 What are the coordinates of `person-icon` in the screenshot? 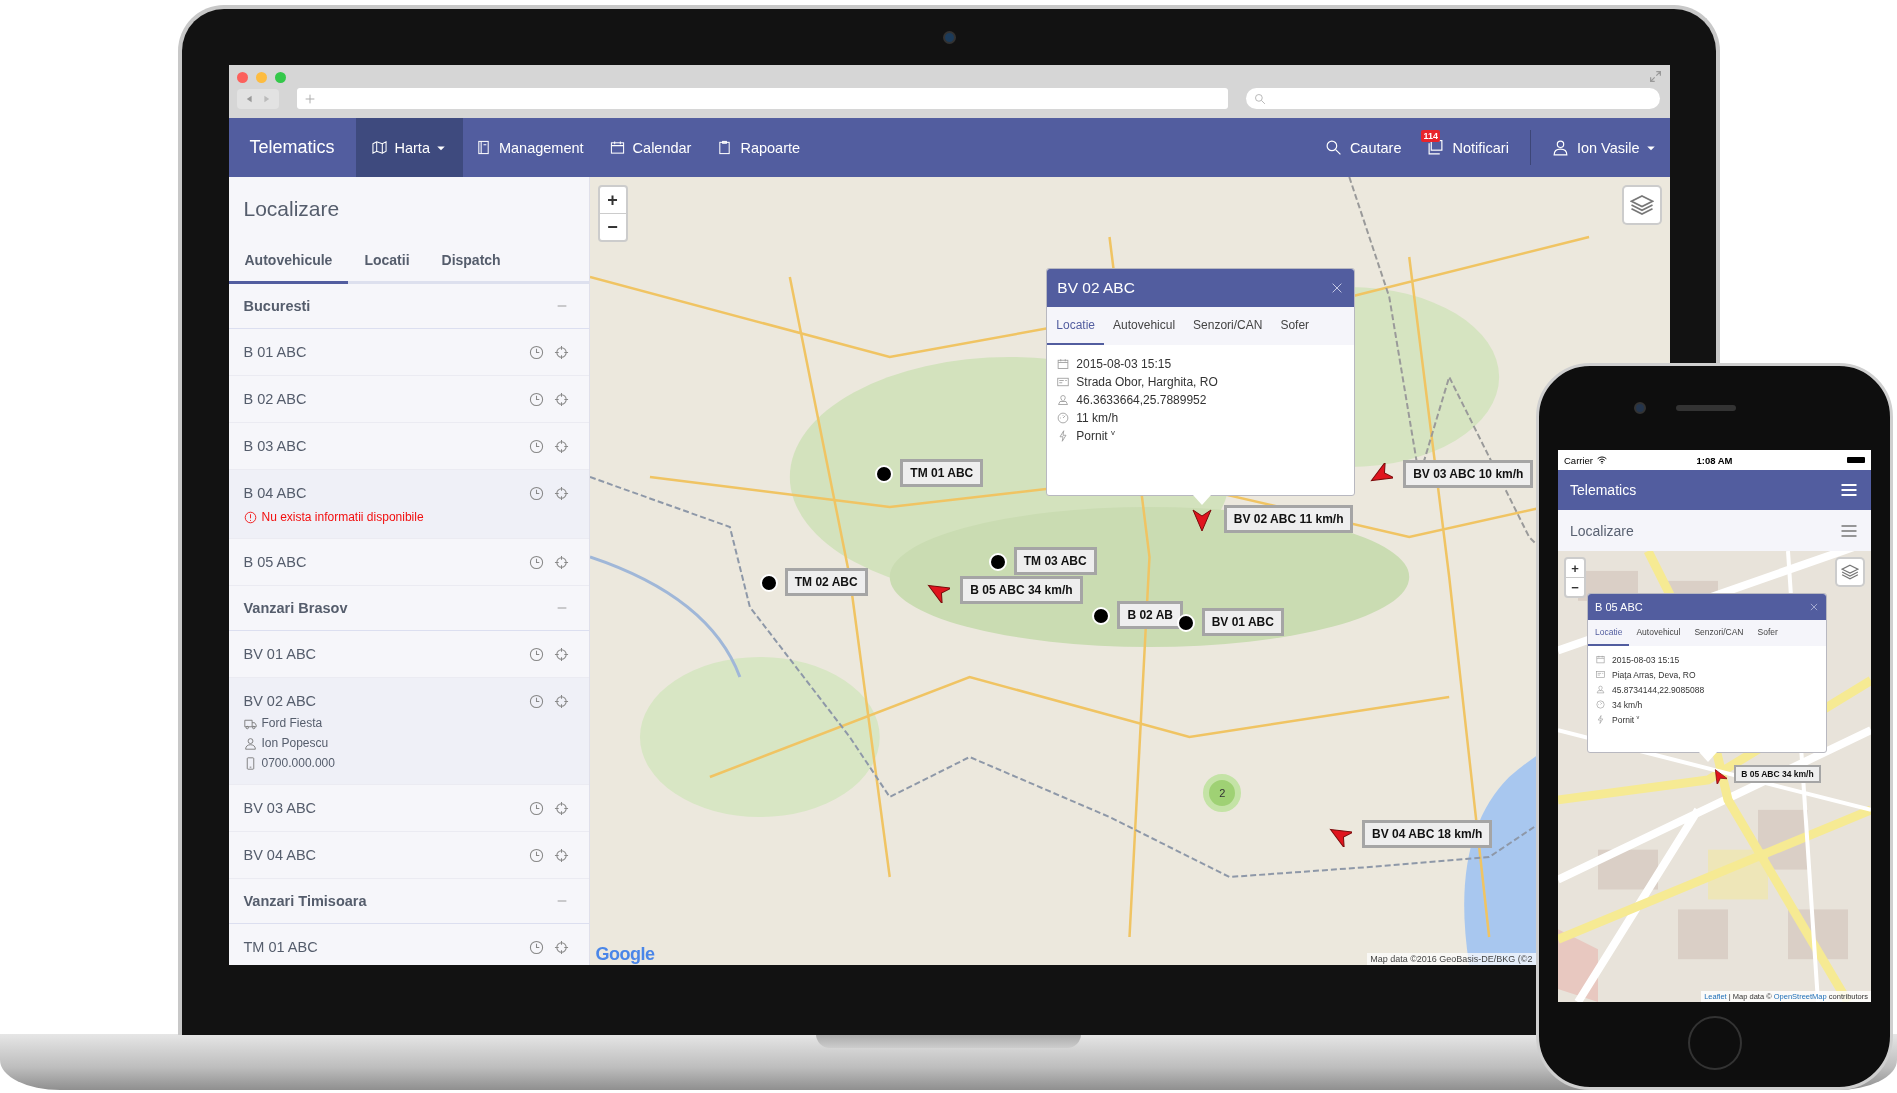 It's located at (250, 743).